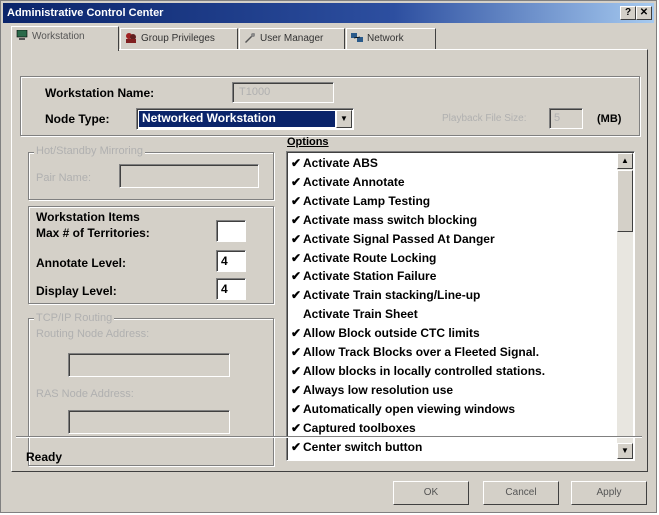  Describe the element at coordinates (74, 318) in the screenshot. I see `routing-title: TCP/IP Routing` at that location.